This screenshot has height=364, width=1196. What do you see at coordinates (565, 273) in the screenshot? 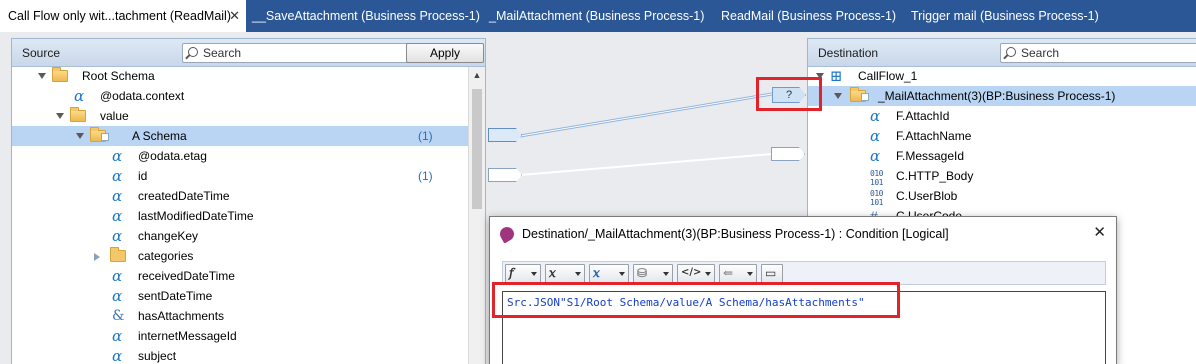
I see `variable-button: 𝑥` at bounding box center [565, 273].